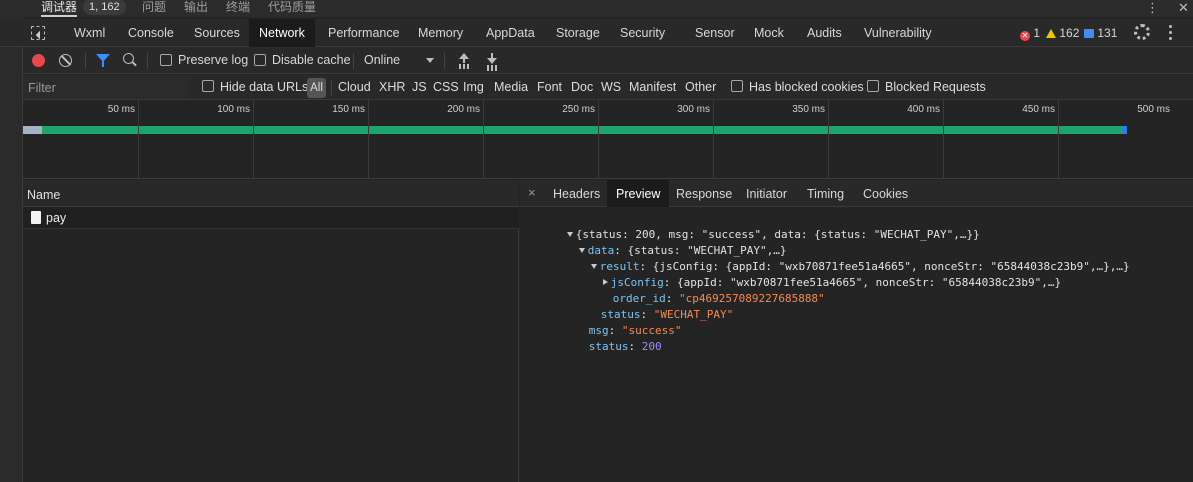 This screenshot has height=482, width=1193. Describe the element at coordinates (898, 33) in the screenshot. I see `tab-vulnerability: Vulnerability` at that location.